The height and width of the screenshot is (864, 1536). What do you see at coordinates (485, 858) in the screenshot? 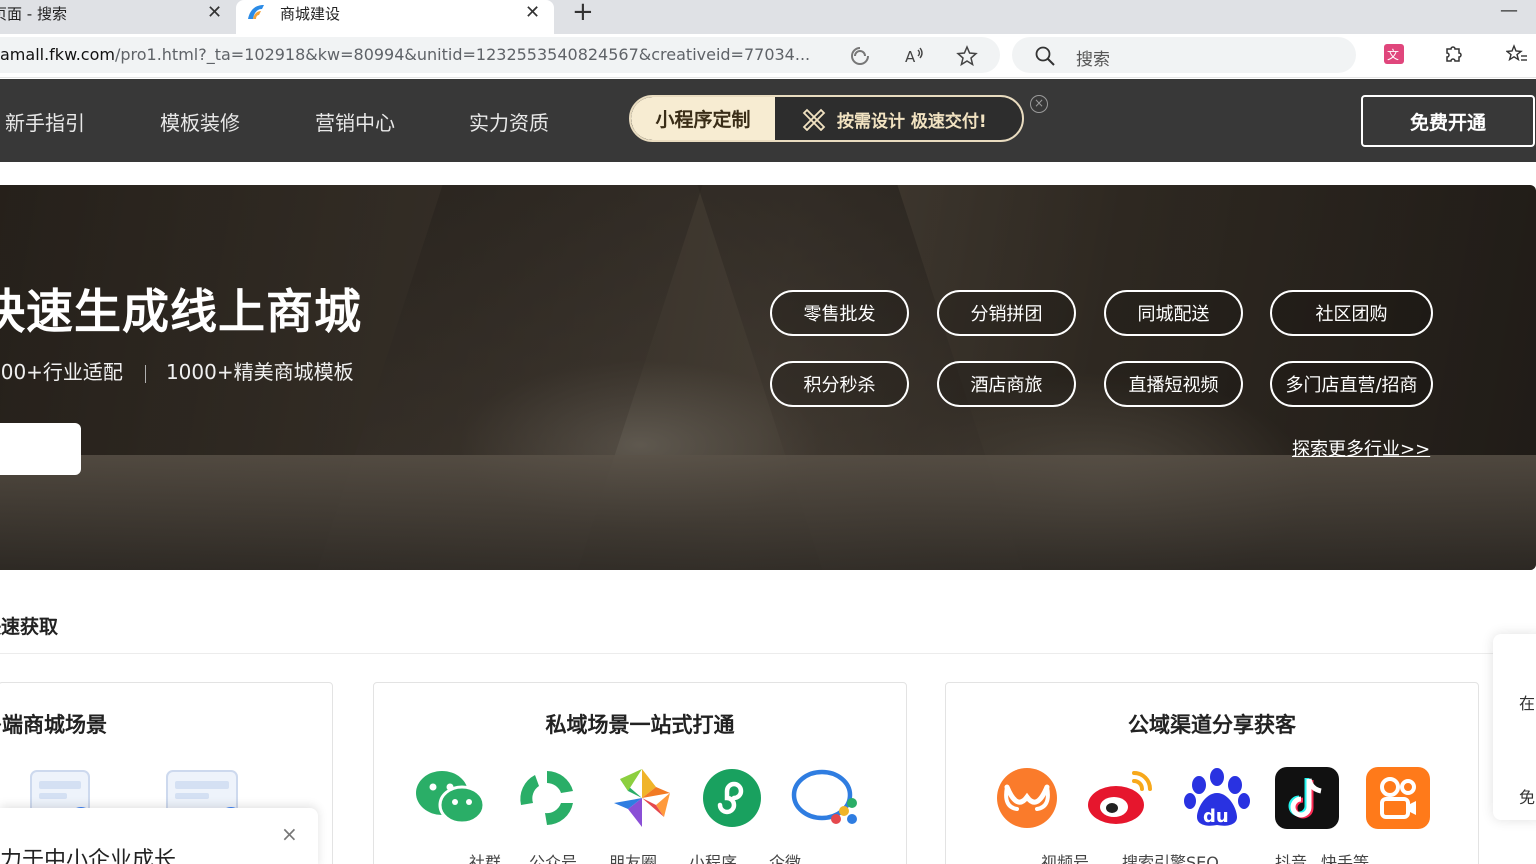
I see `channel-label: 社群` at bounding box center [485, 858].